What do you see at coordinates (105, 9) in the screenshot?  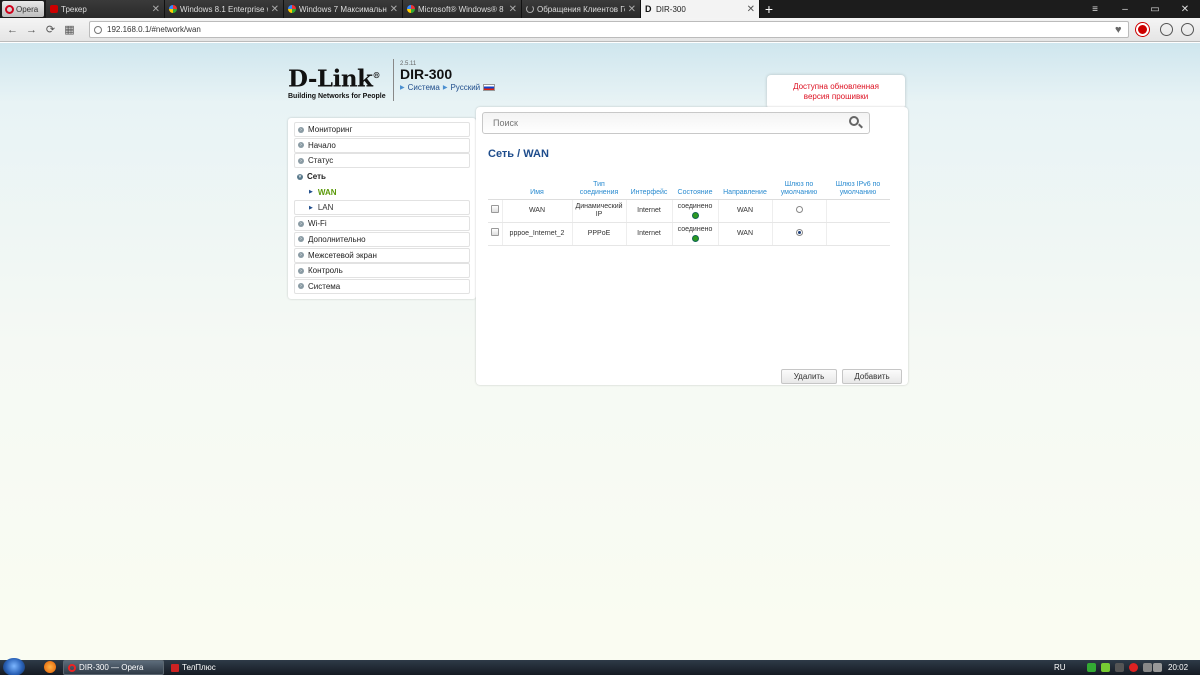 I see `tab-tracker: Трекер ✕` at bounding box center [105, 9].